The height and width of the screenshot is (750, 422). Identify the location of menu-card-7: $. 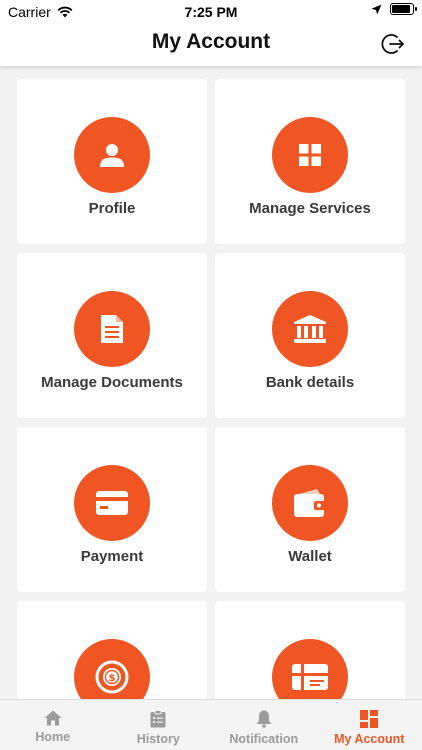
(112, 650).